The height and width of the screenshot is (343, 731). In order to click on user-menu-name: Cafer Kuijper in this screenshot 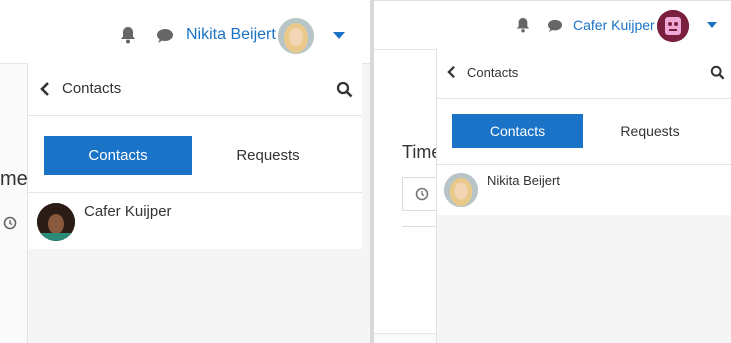, I will do `click(614, 25)`.